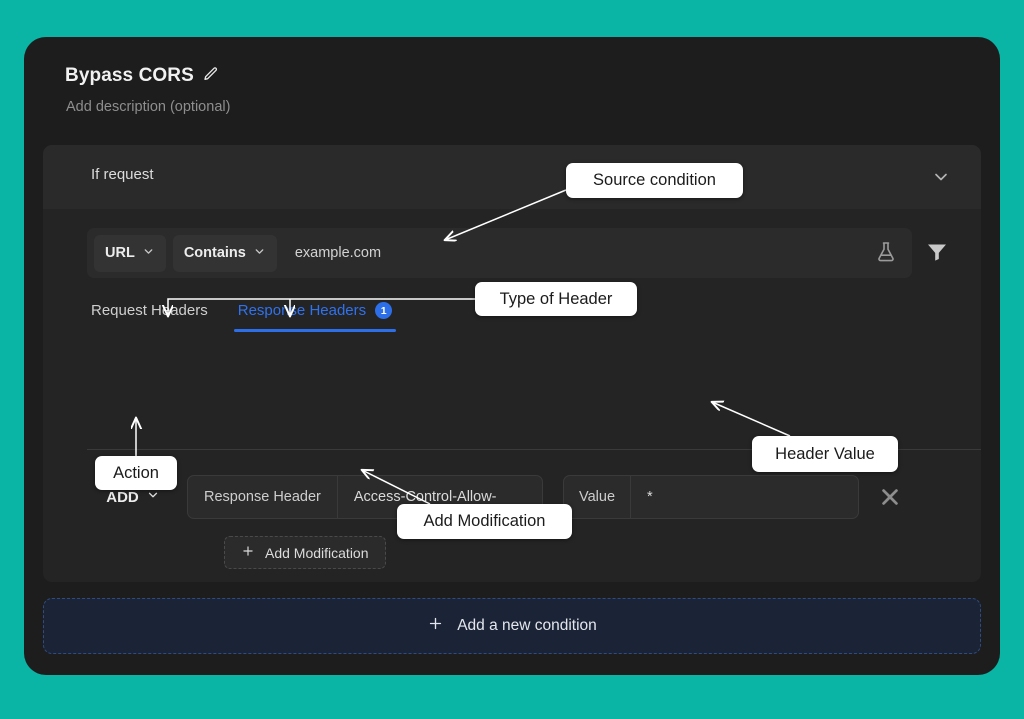 The image size is (1024, 719). What do you see at coordinates (148, 107) in the screenshot?
I see `rule-description-placeholder: Add description (optional)` at bounding box center [148, 107].